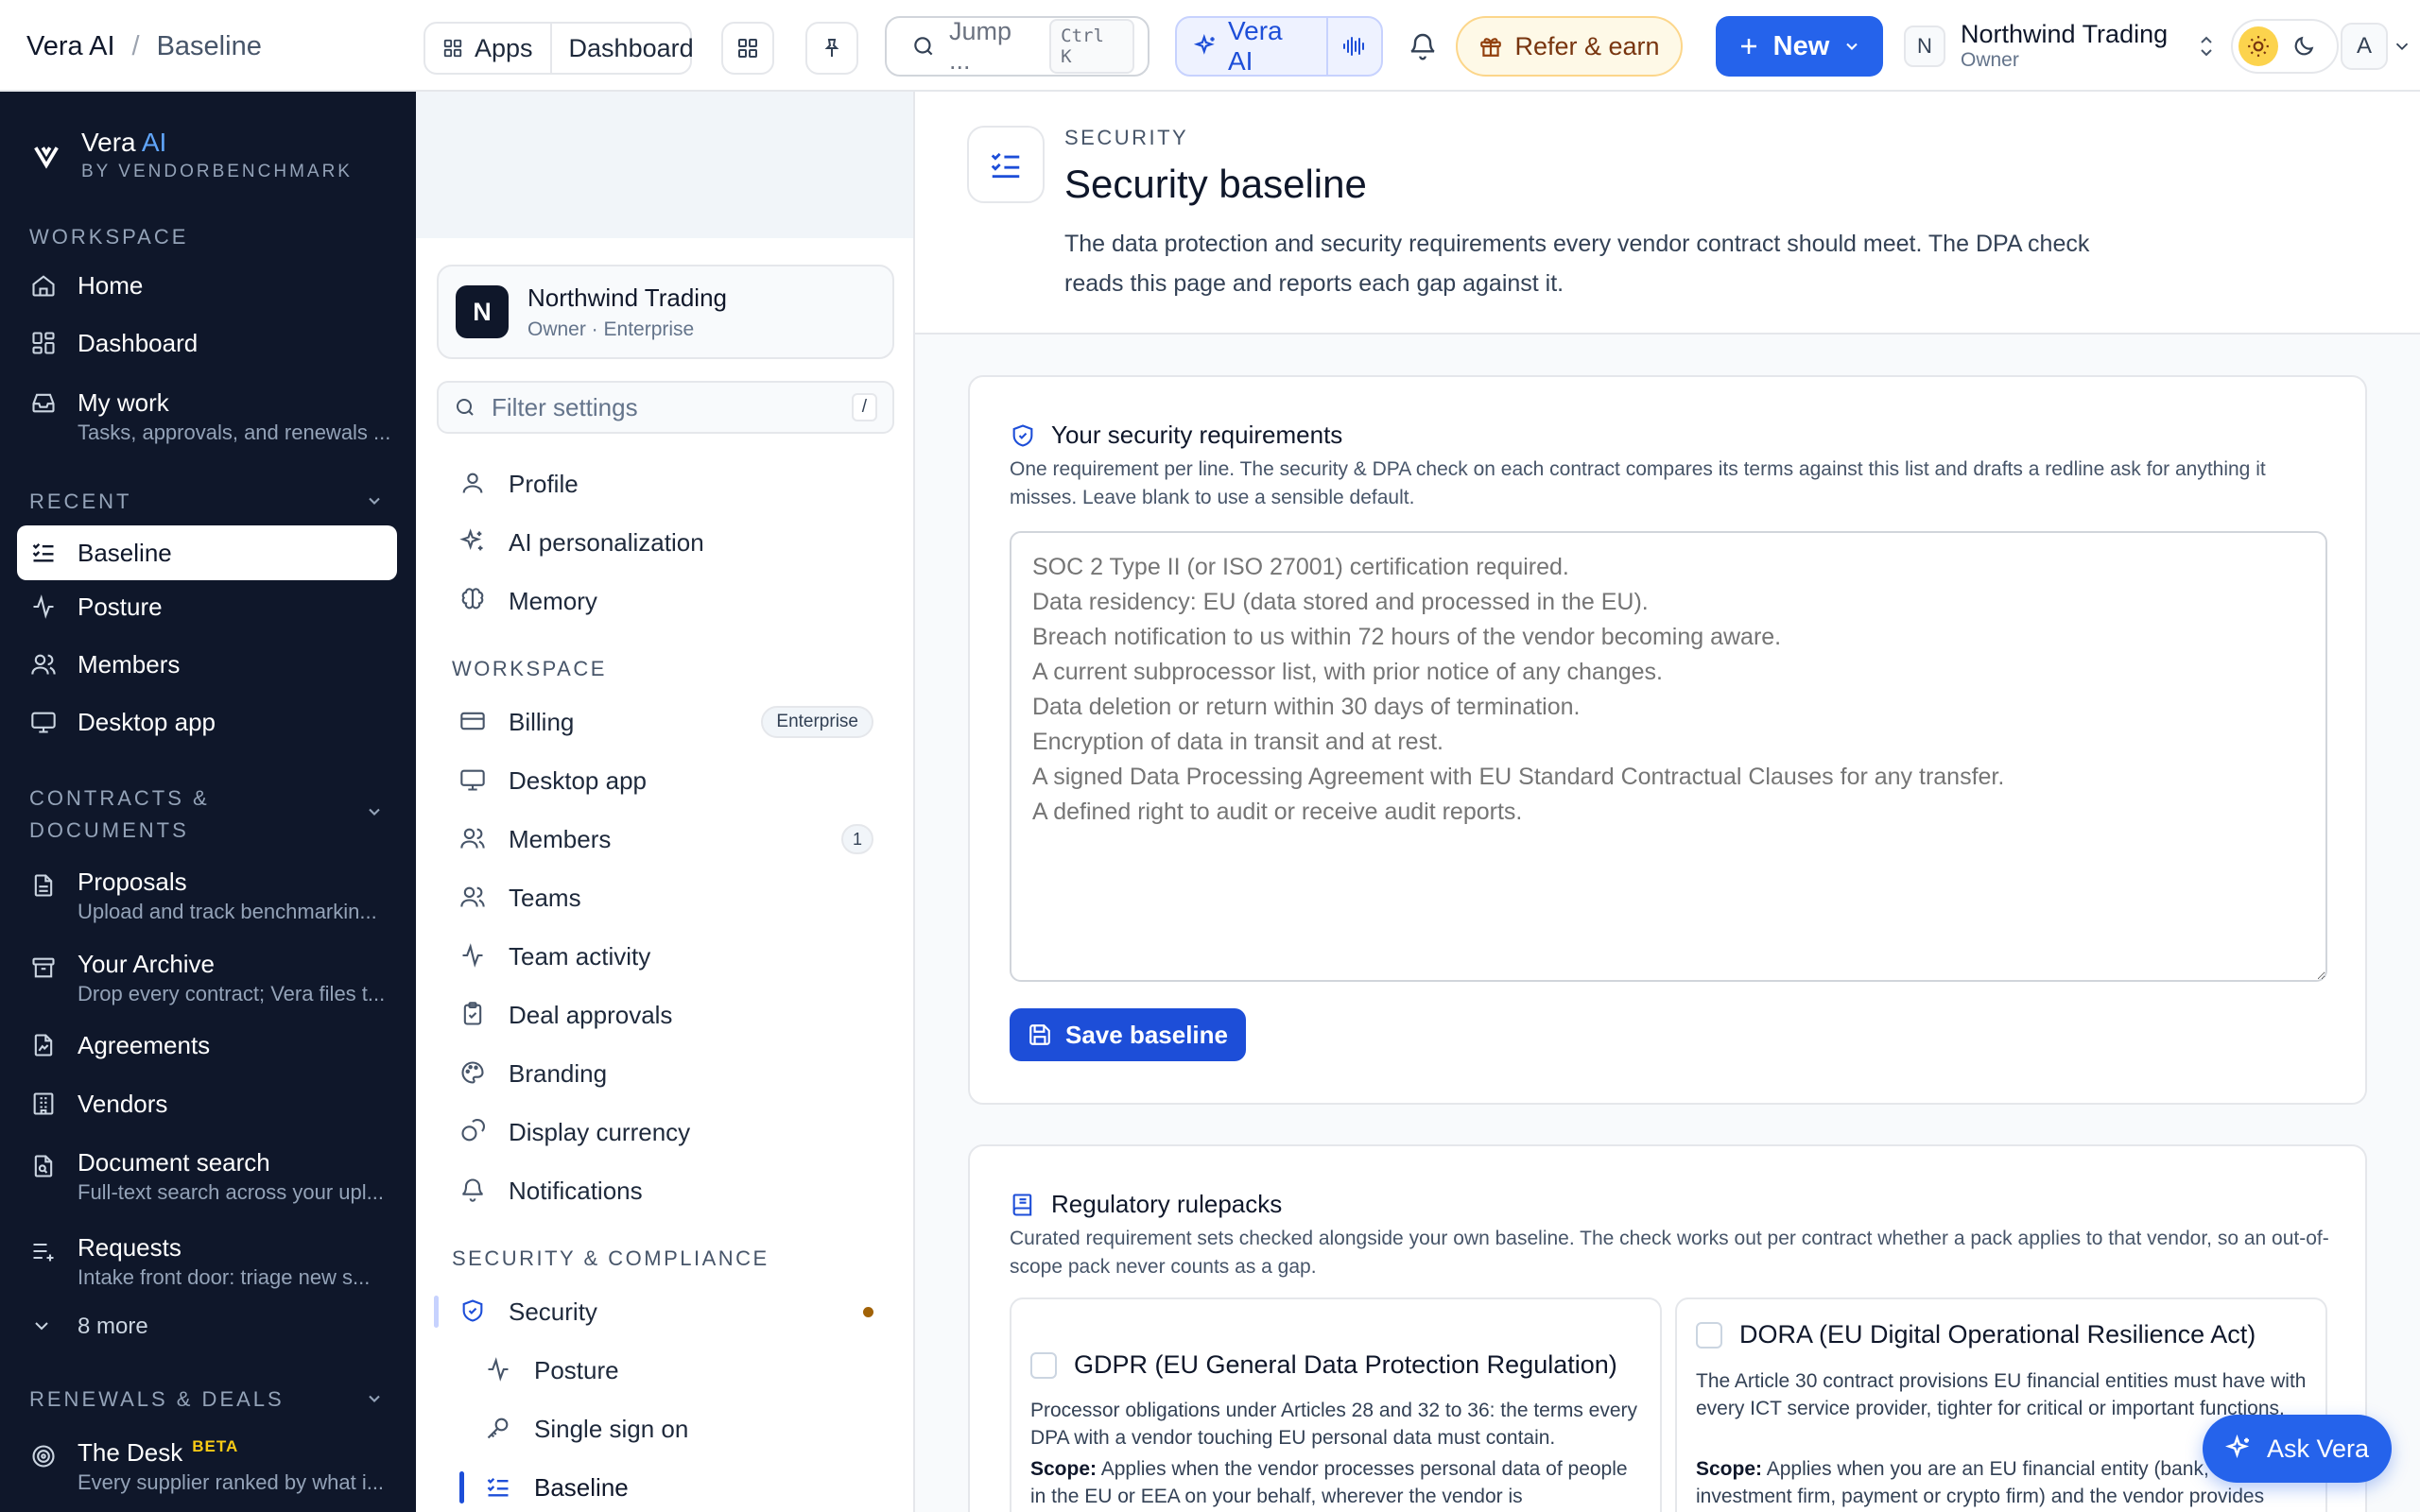  Describe the element at coordinates (864, 407) in the screenshot. I see `filter-shortcut: /` at that location.